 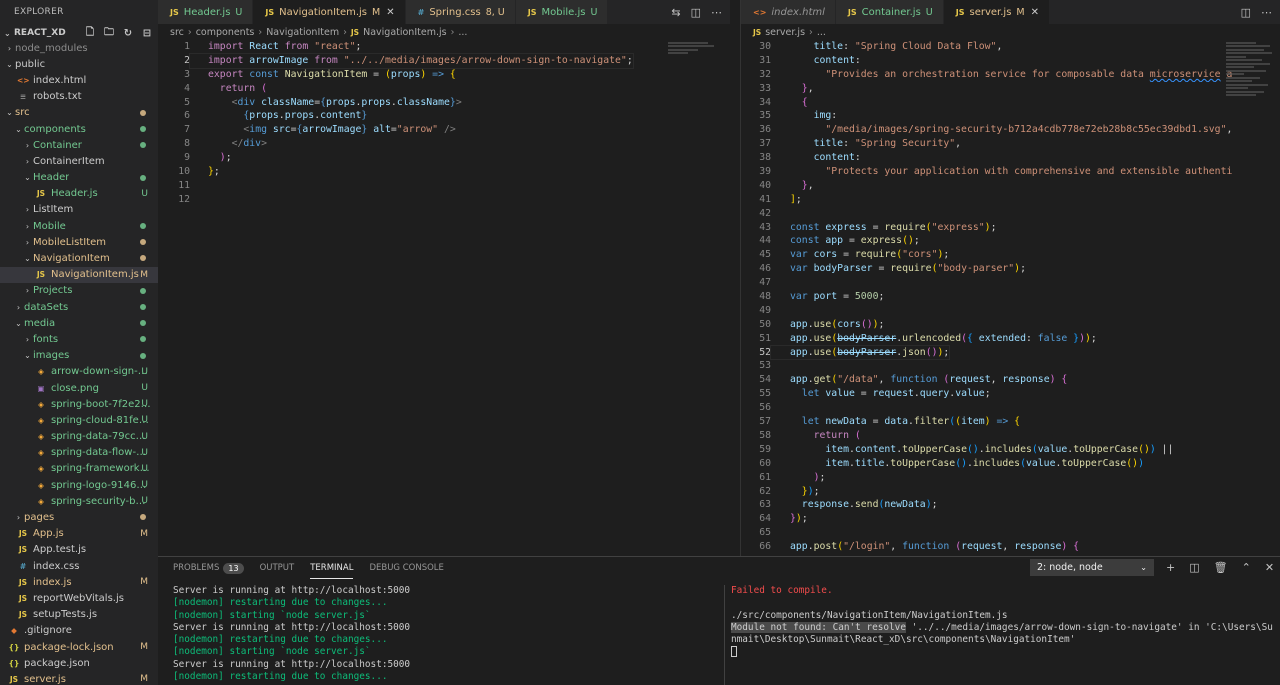 What do you see at coordinates (1010, 283) in the screenshot?
I see `code-line: 47` at bounding box center [1010, 283].